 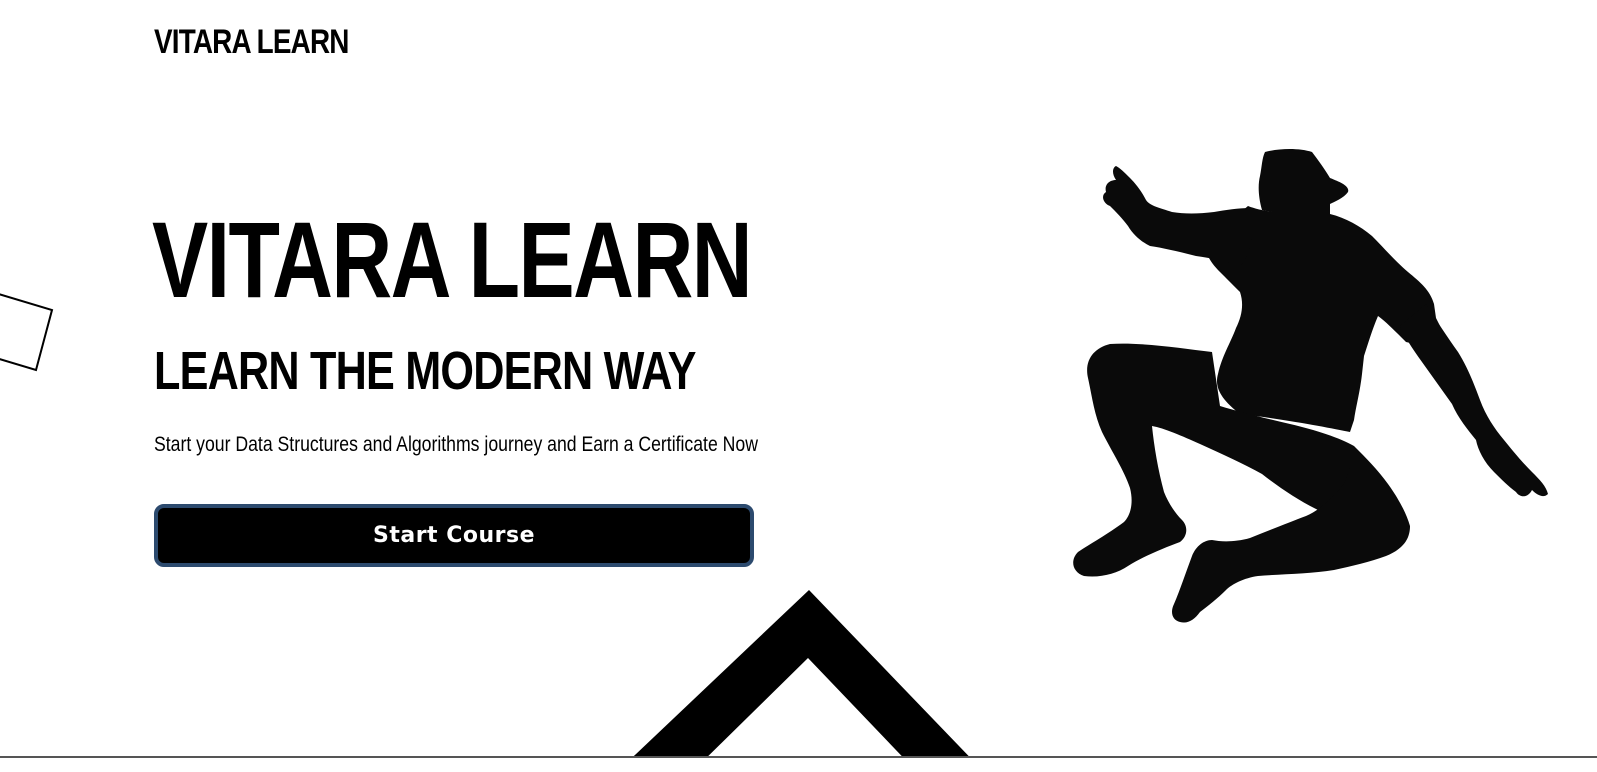 I want to click on chevron-up-icon, so click(x=800, y=681).